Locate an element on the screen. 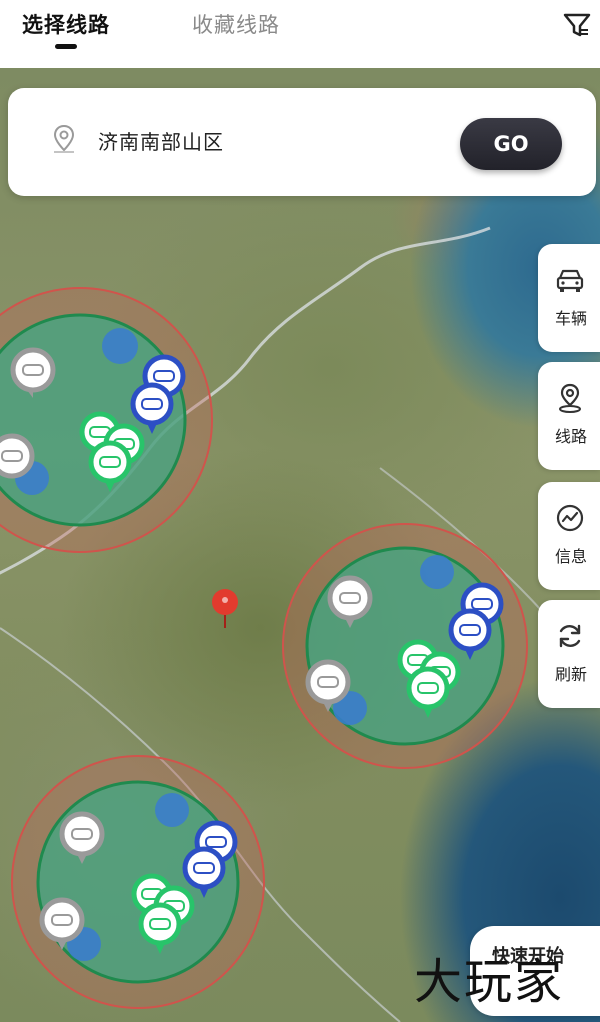 This screenshot has width=600, height=1022. location-text: 济南南部山区 is located at coordinates (161, 142).